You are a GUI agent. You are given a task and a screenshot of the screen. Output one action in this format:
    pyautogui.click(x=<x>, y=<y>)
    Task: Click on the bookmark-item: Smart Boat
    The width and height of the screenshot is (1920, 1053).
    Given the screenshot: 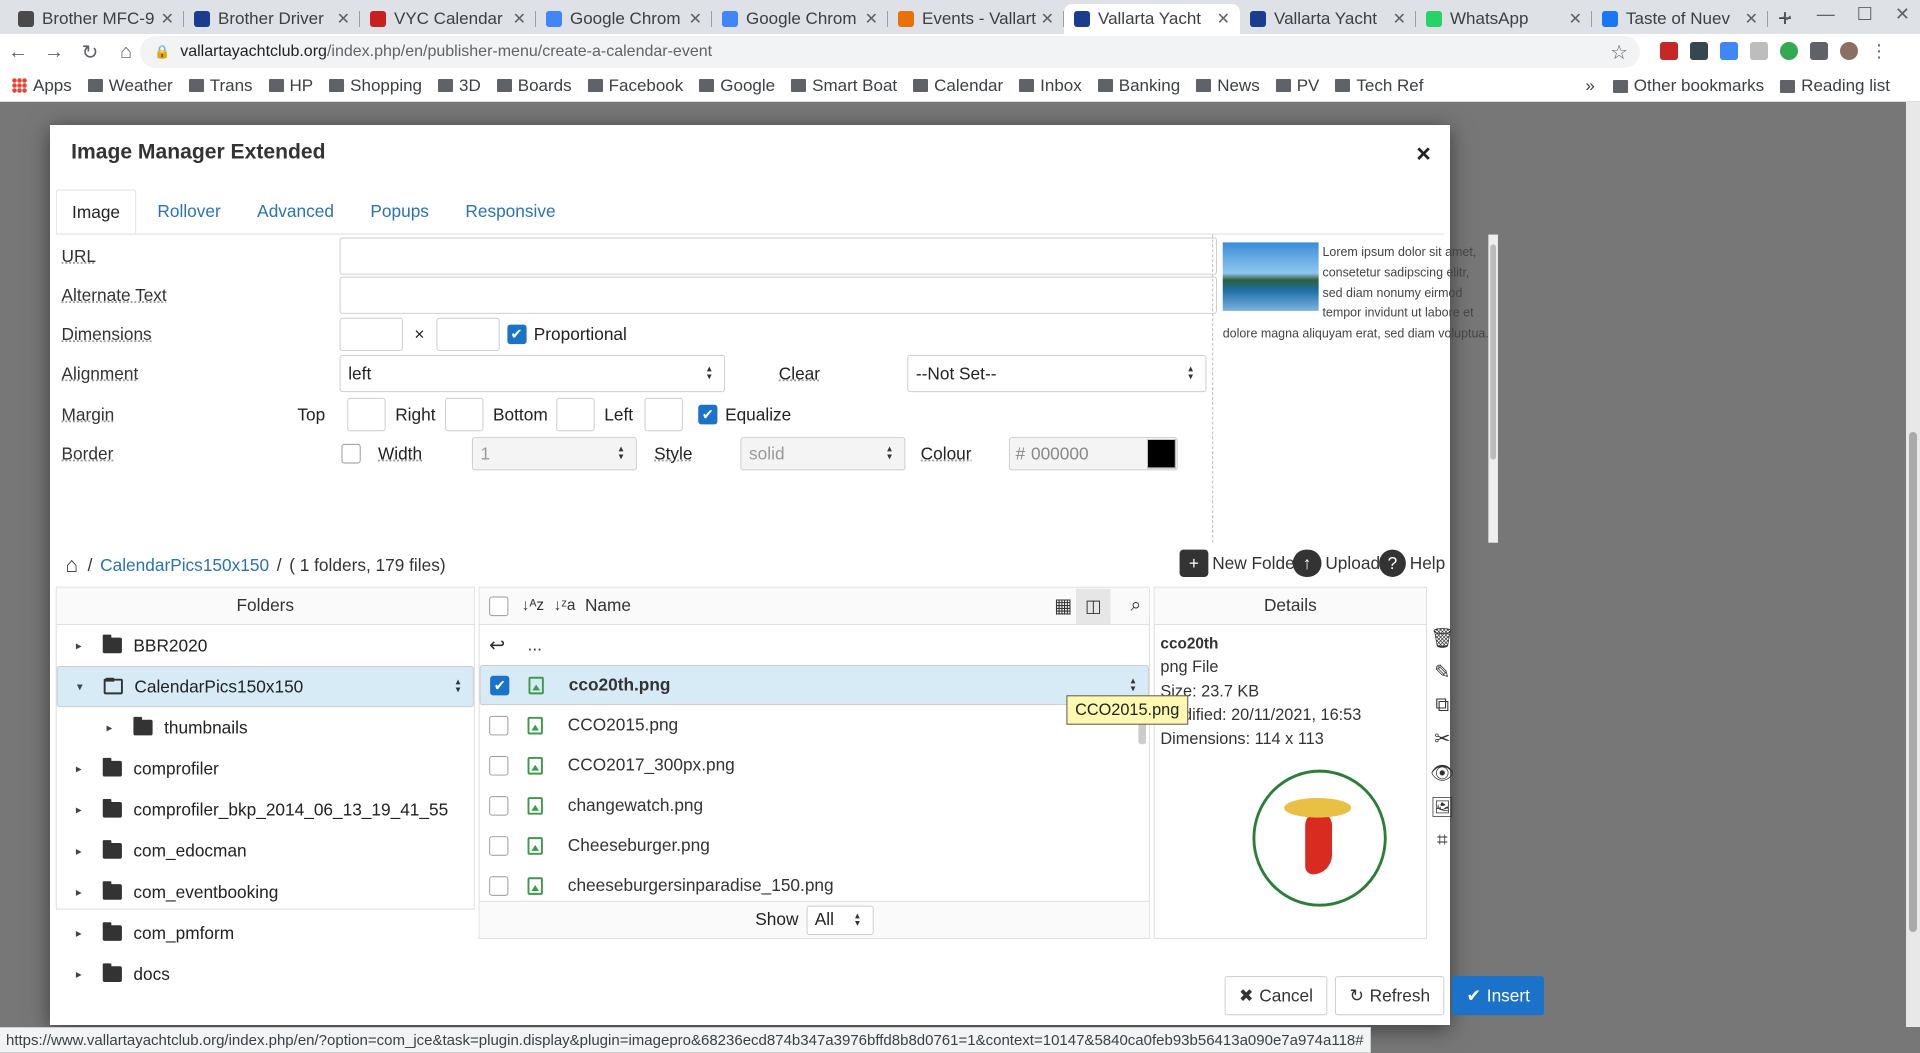 What is the action you would take?
    pyautogui.click(x=844, y=86)
    